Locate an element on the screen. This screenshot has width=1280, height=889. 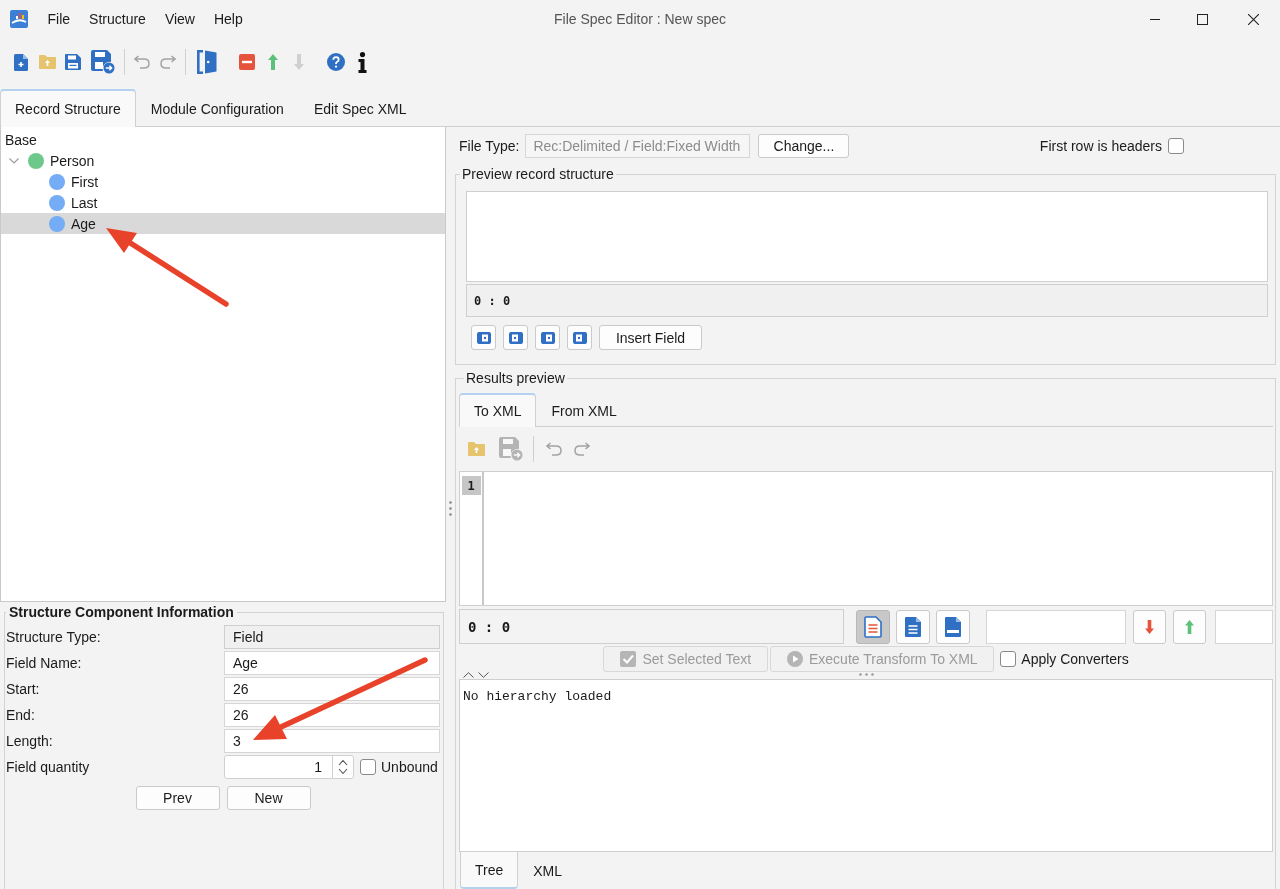
new-file-icon is located at coordinates (21, 62).